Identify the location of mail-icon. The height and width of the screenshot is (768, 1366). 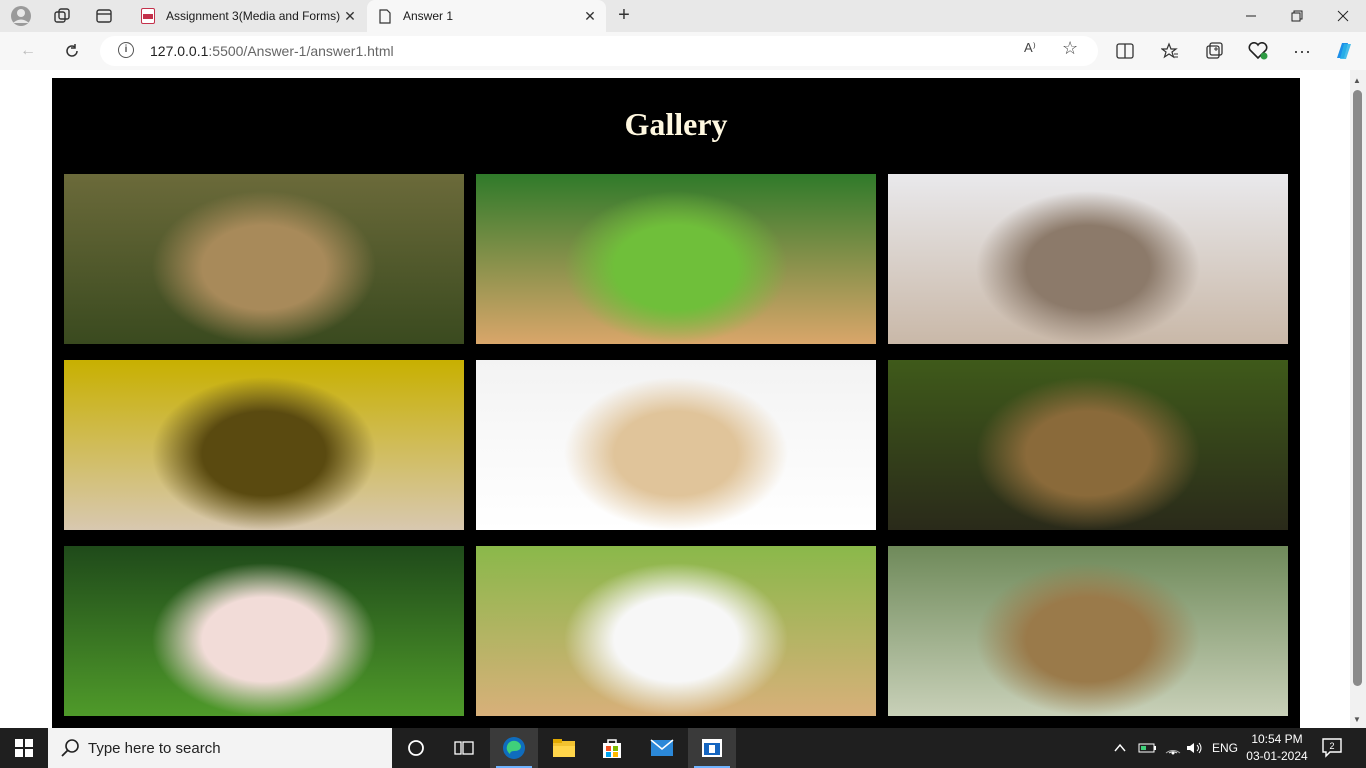
(662, 748).